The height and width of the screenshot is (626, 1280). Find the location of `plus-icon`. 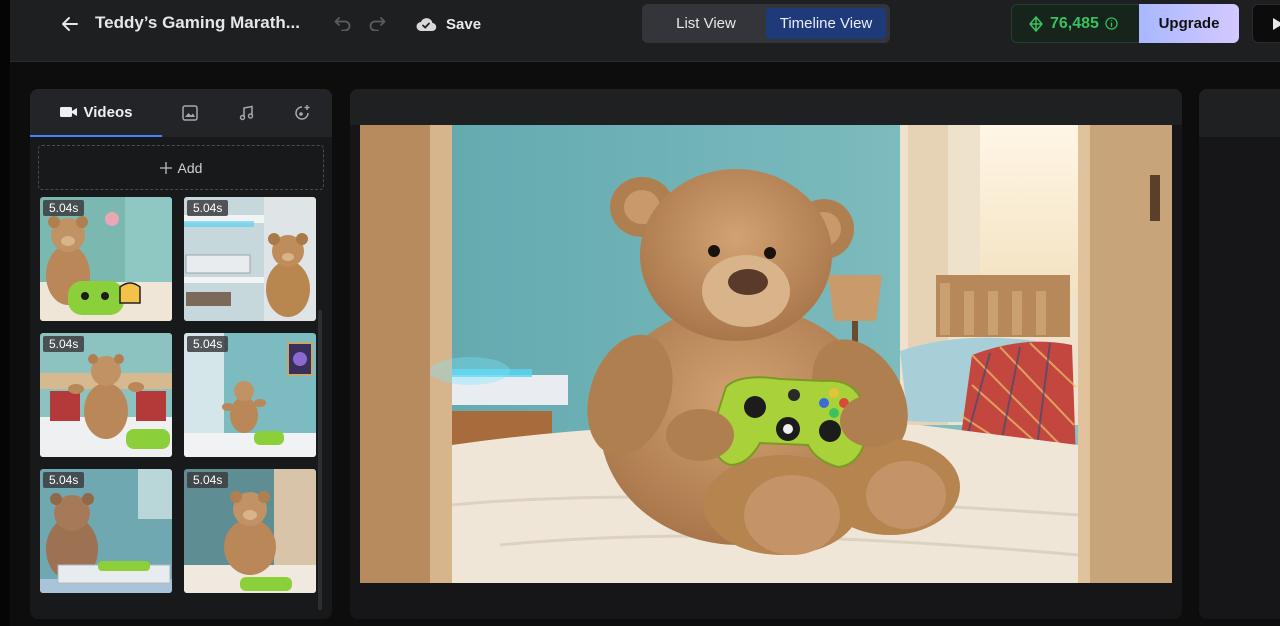

plus-icon is located at coordinates (165, 167).